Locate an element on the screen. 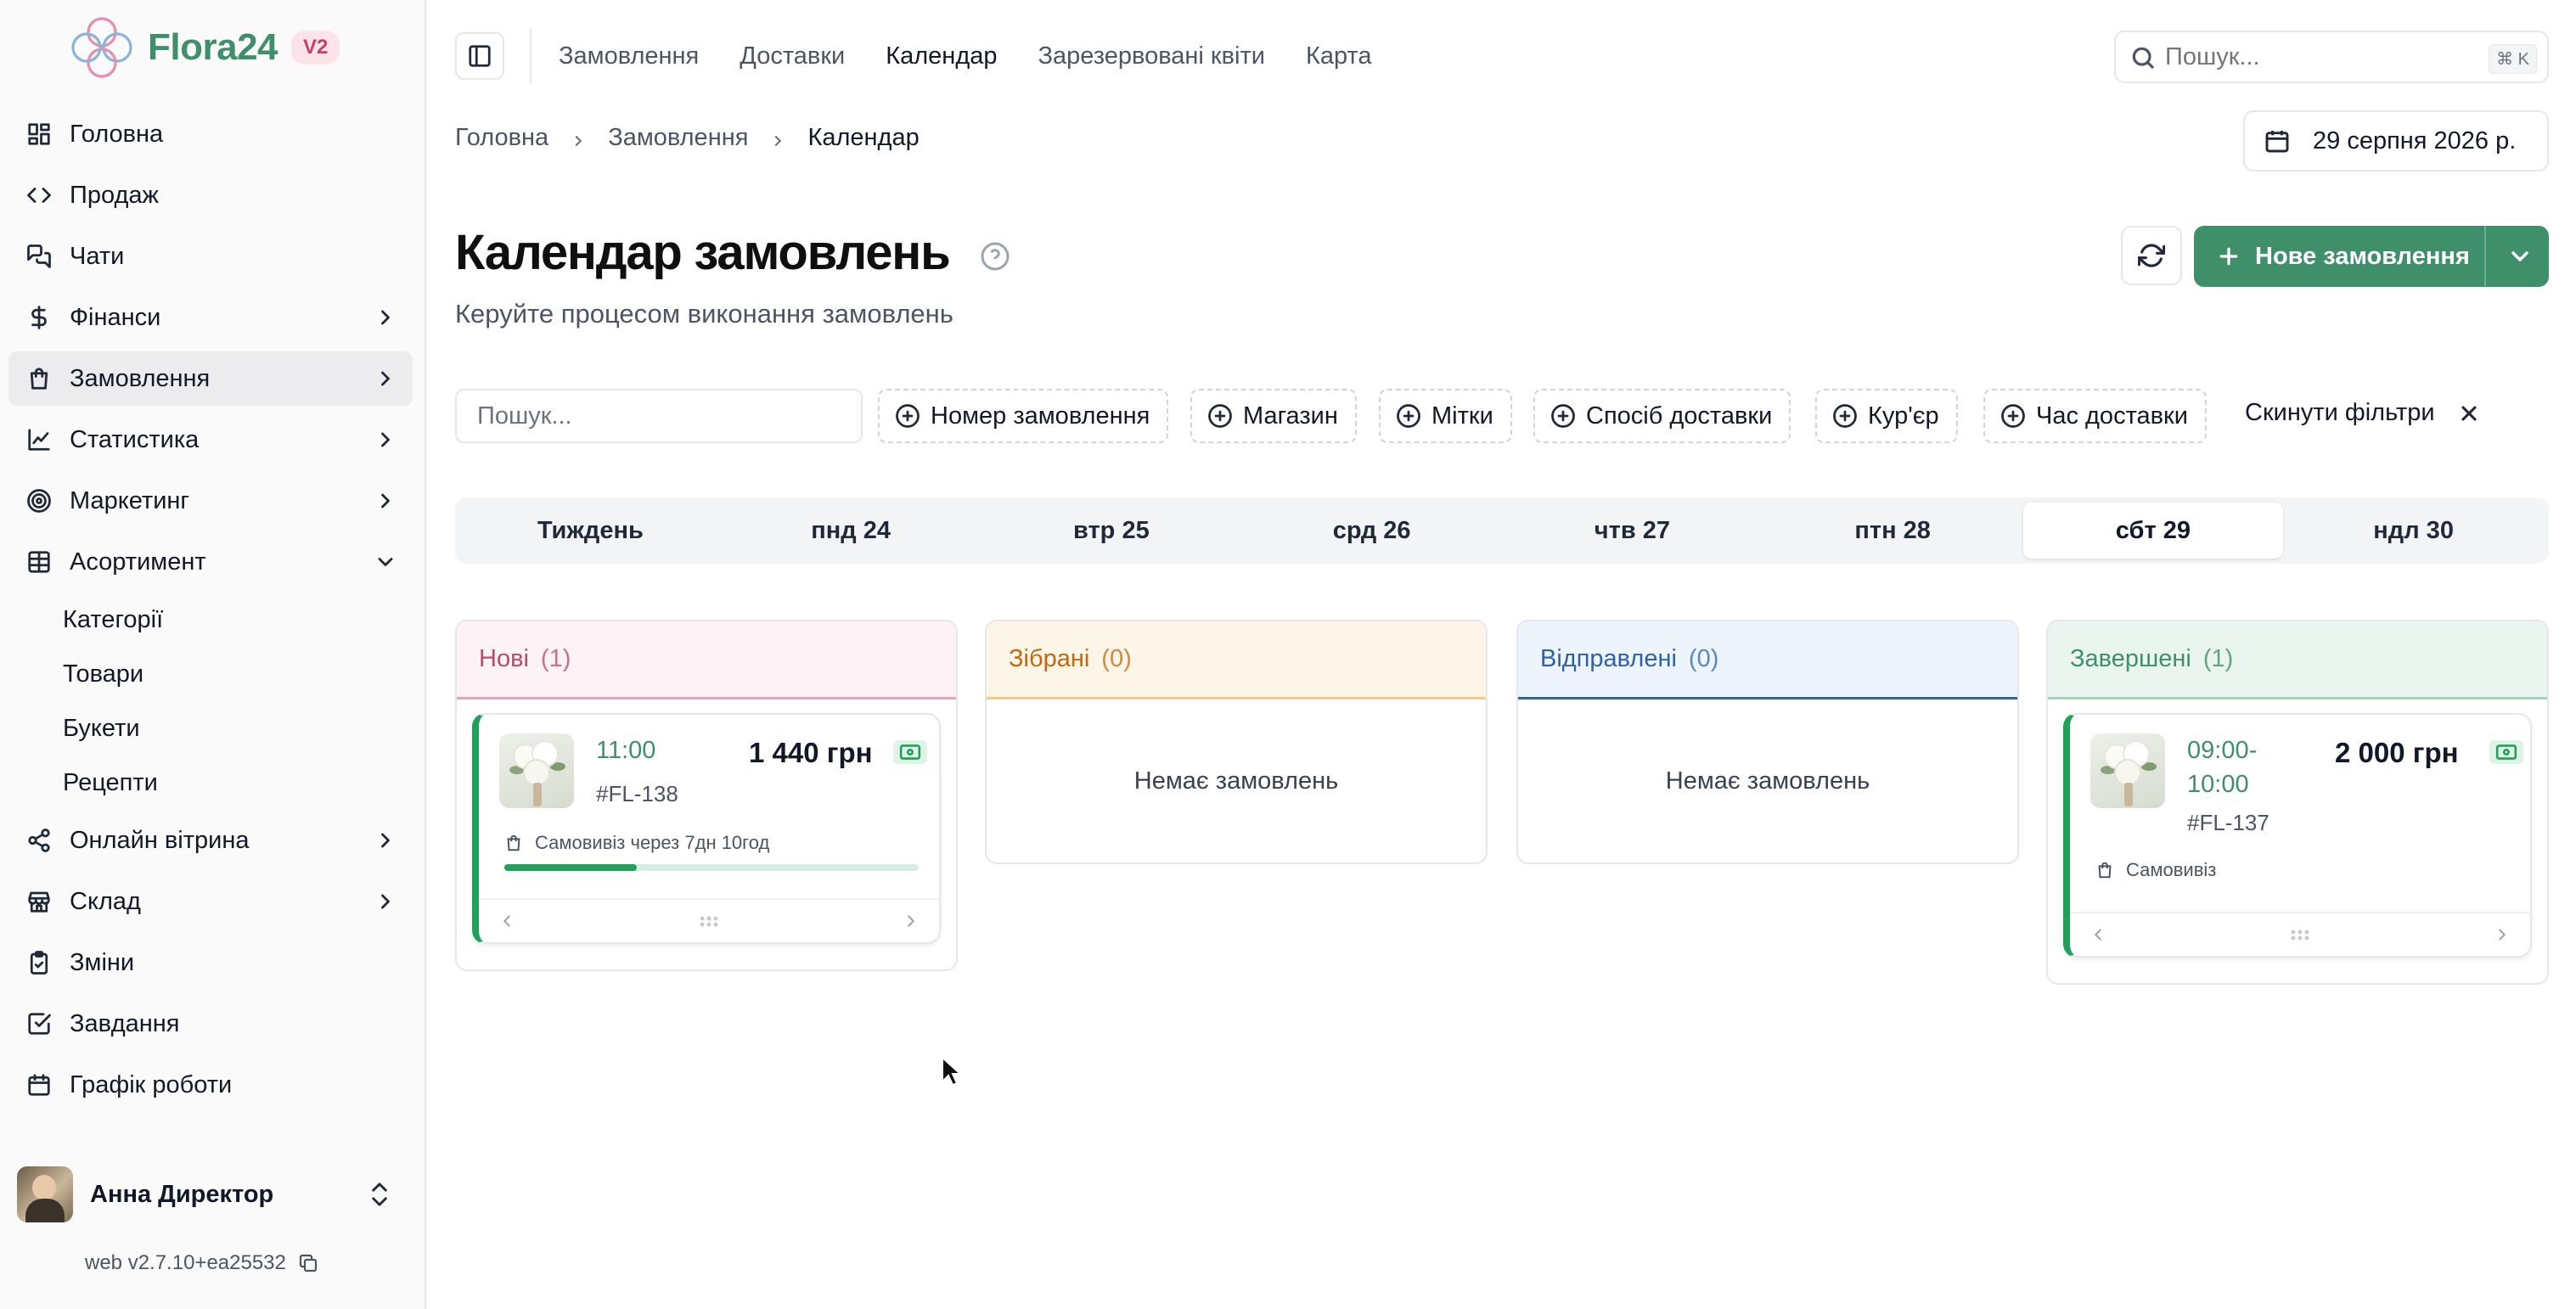 The width and height of the screenshot is (2576, 1309). new-order-label: Нове замовлення is located at coordinates (2362, 256).